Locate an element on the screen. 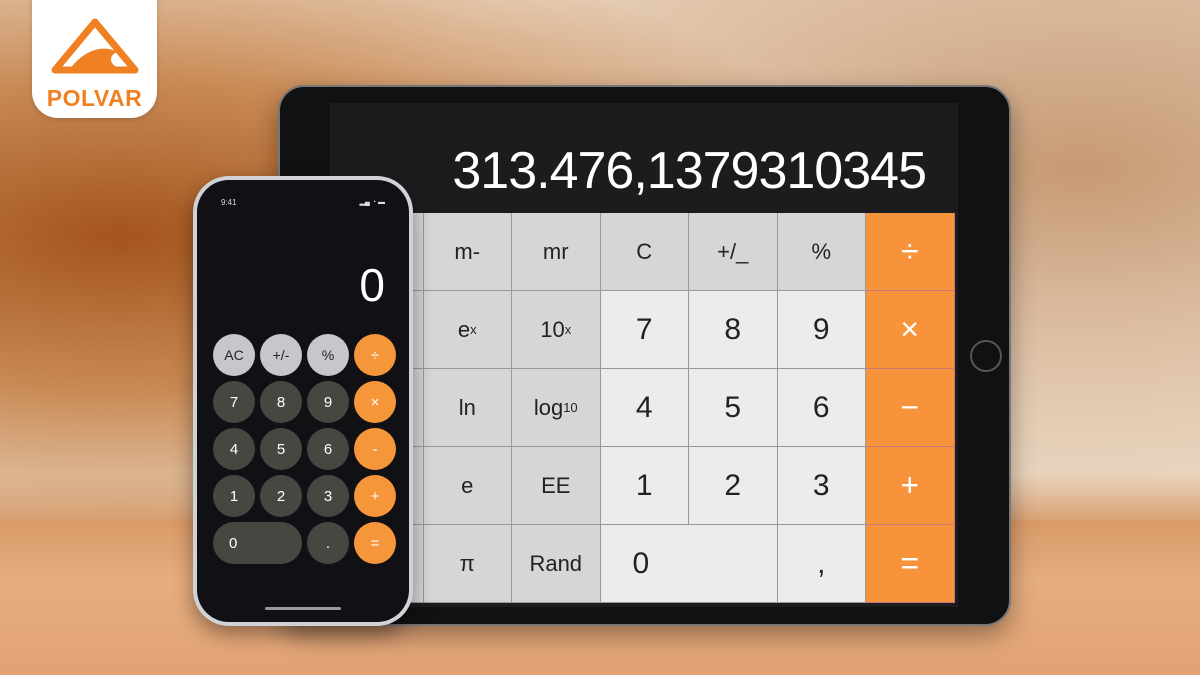  ipad-display: 313.476,1379310345 is located at coordinates (689, 171).